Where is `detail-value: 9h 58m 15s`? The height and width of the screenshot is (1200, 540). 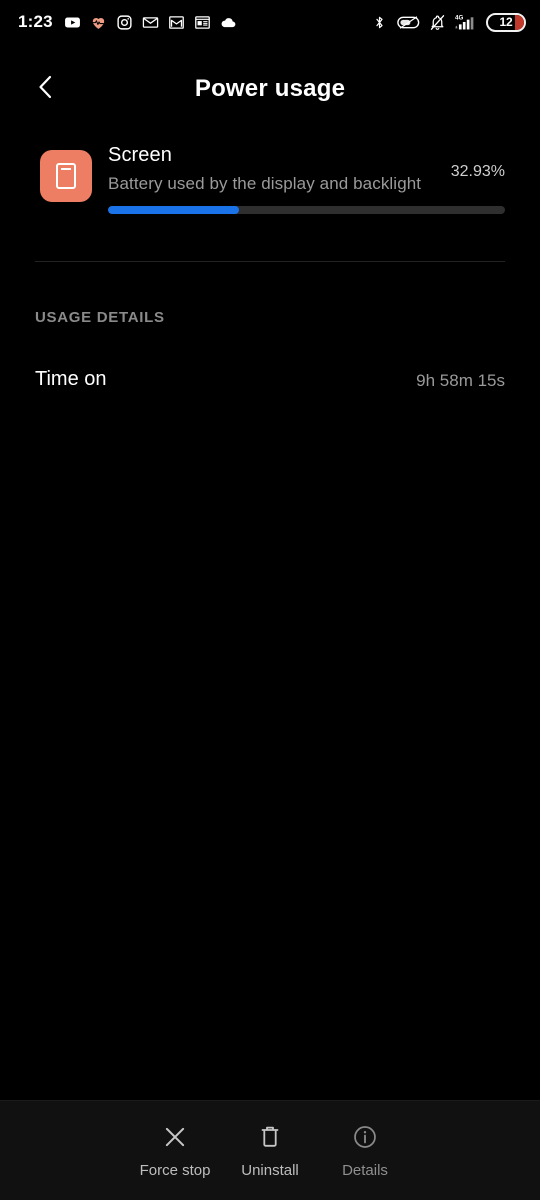
detail-value: 9h 58m 15s is located at coordinates (460, 380).